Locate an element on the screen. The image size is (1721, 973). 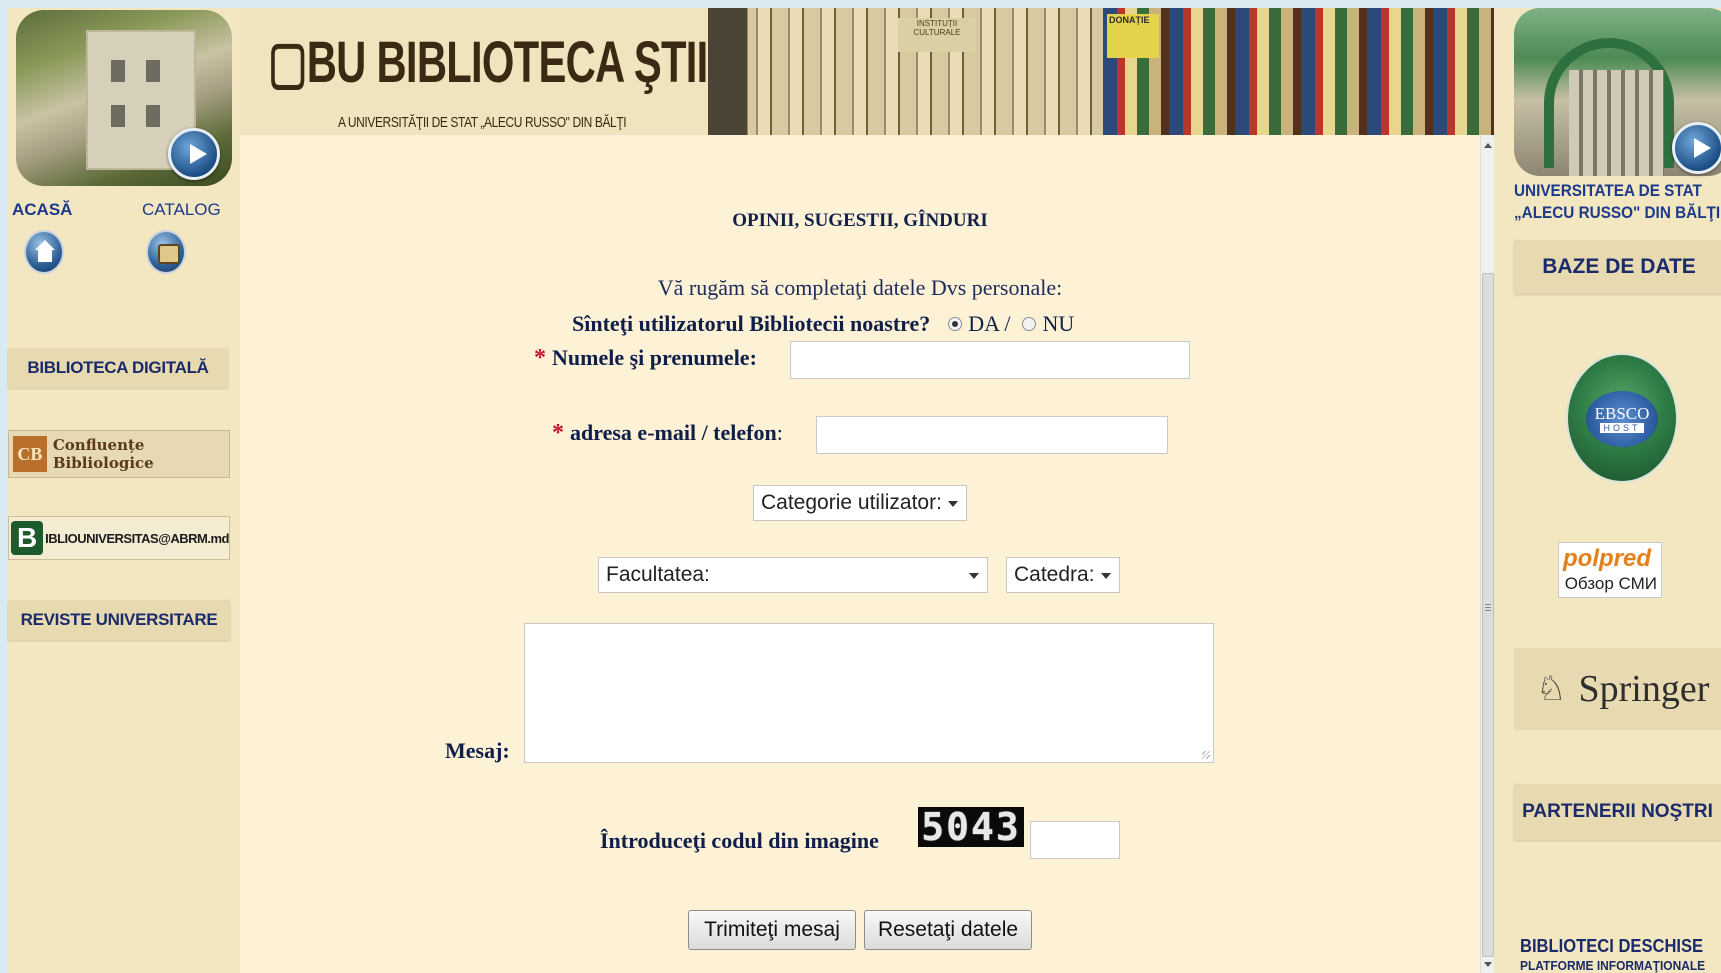
category-select-value: Categorie utilizator: is located at coordinates (851, 502).